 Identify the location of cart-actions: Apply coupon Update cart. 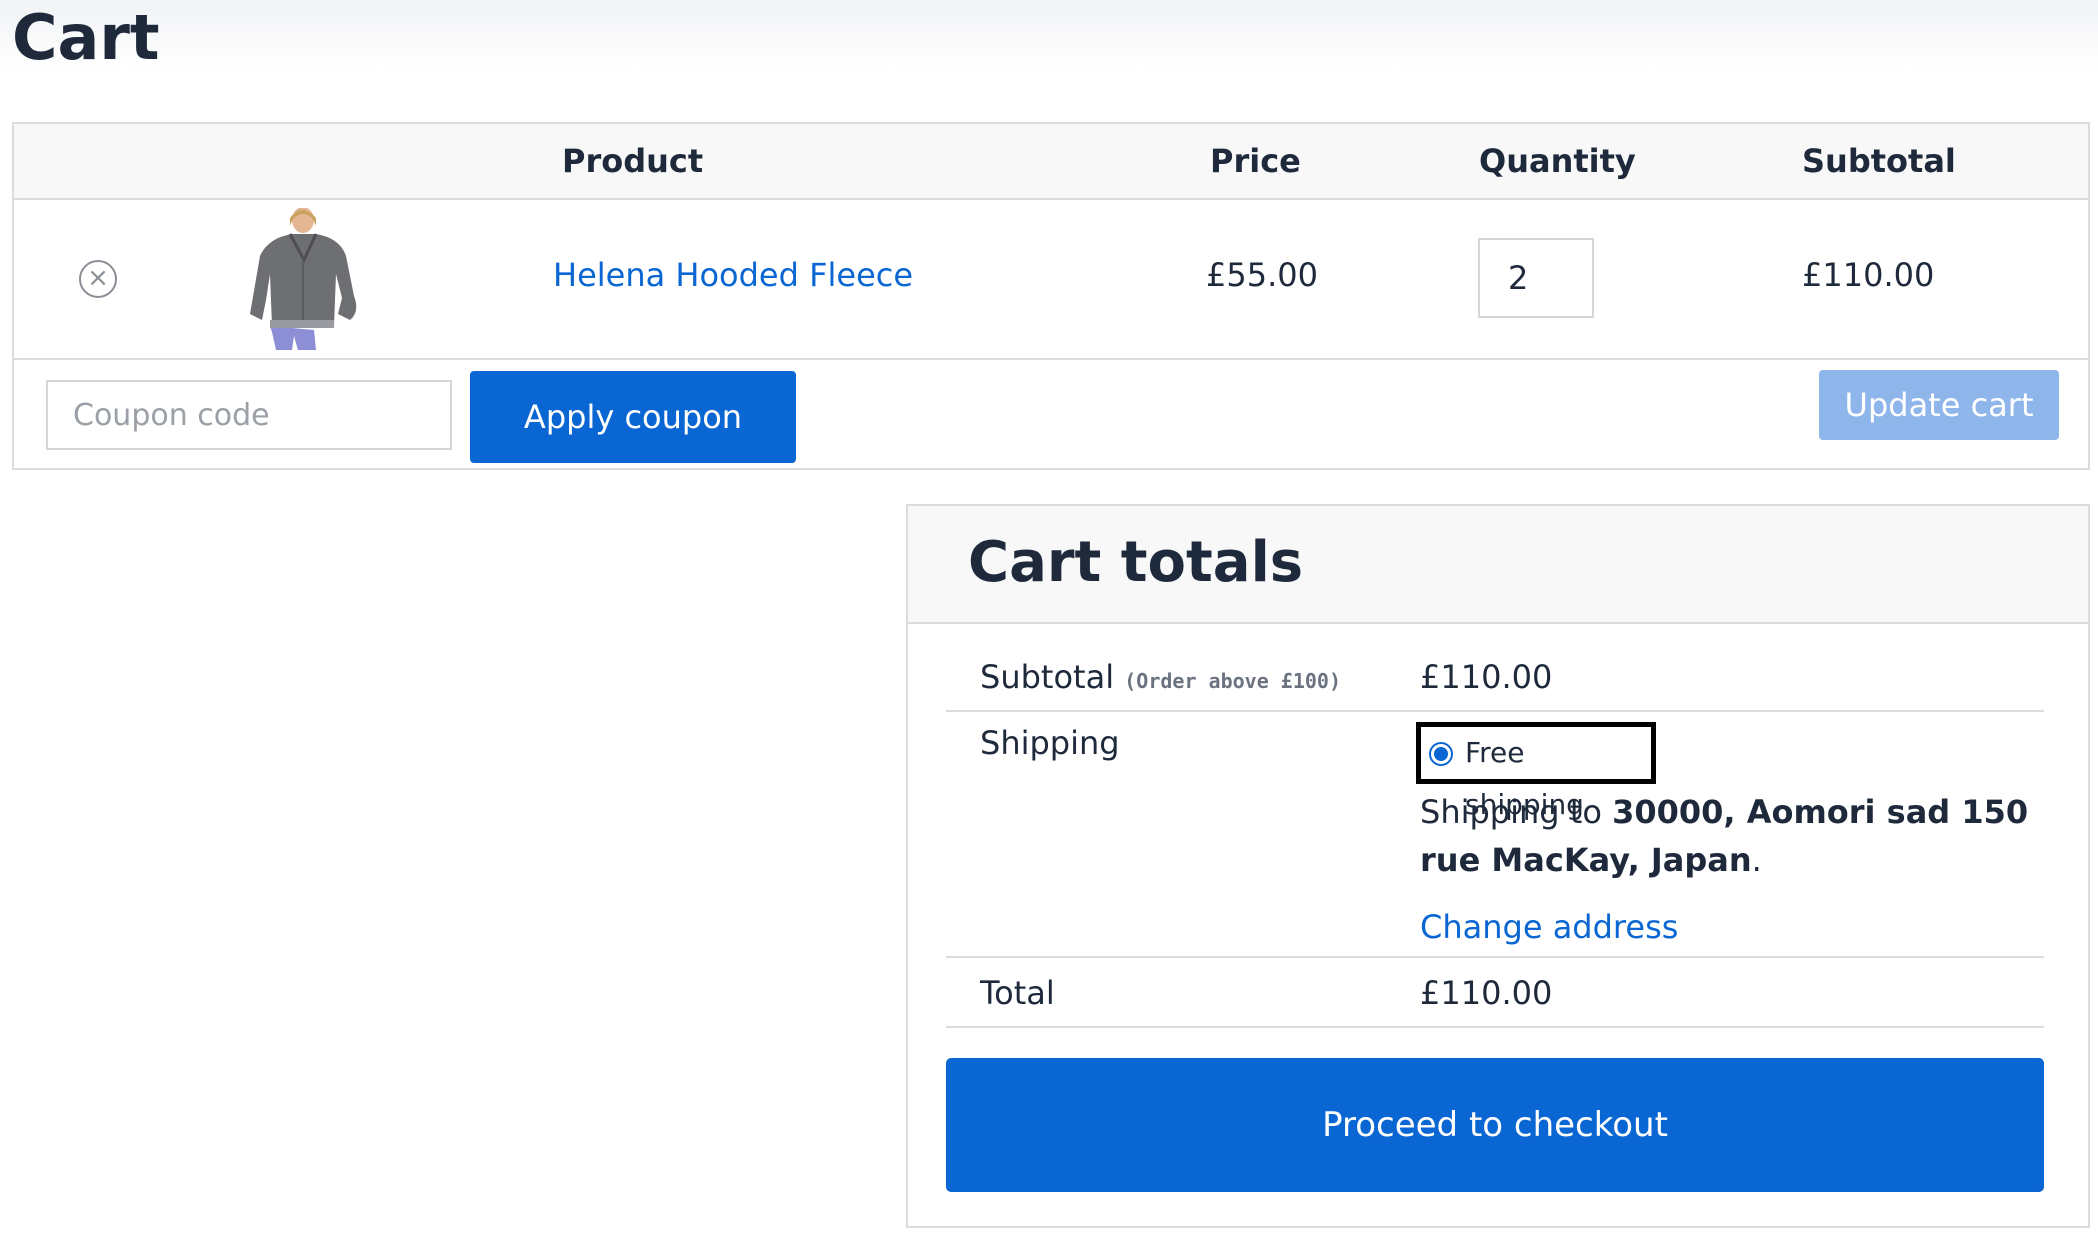
(1051, 415).